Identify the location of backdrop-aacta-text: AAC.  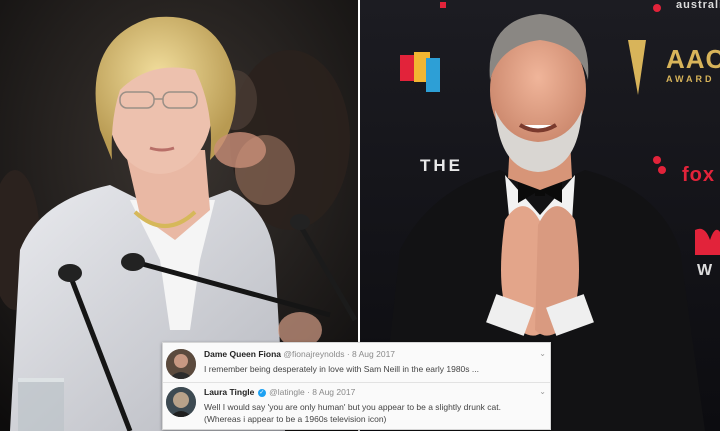
(693, 59).